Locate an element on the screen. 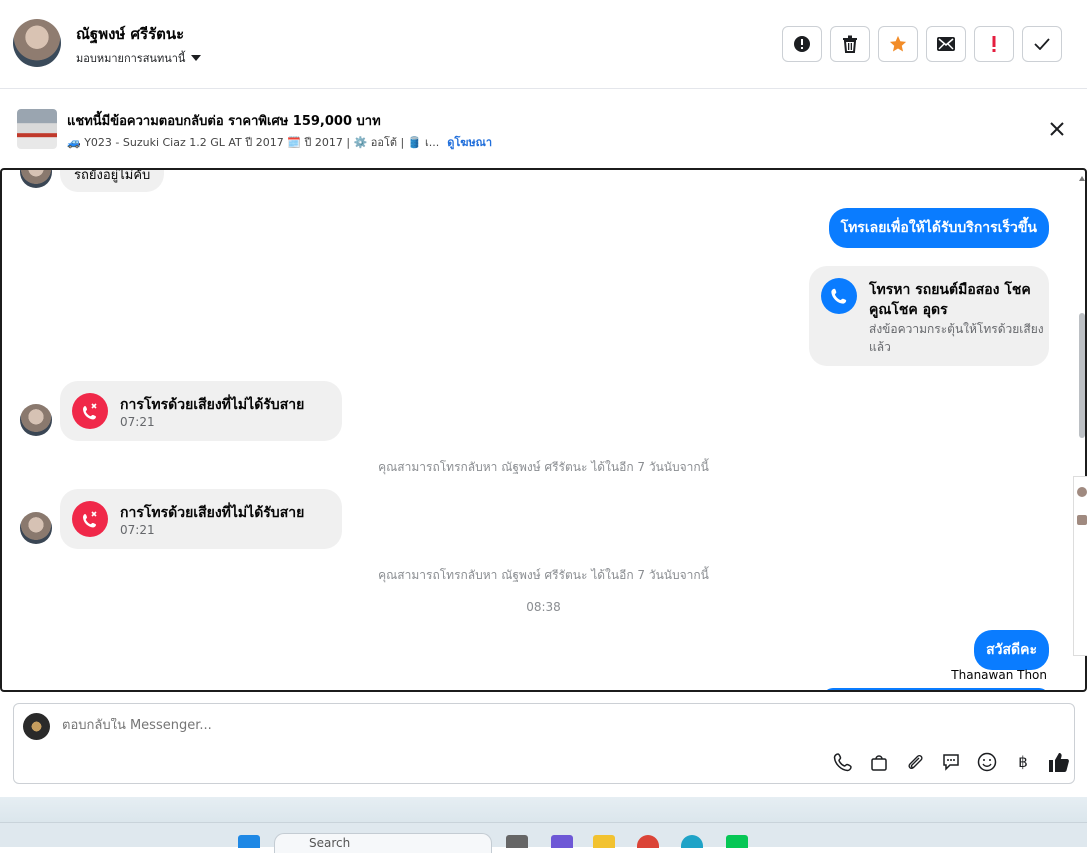 The width and height of the screenshot is (1087, 853). important-button is located at coordinates (994, 44).